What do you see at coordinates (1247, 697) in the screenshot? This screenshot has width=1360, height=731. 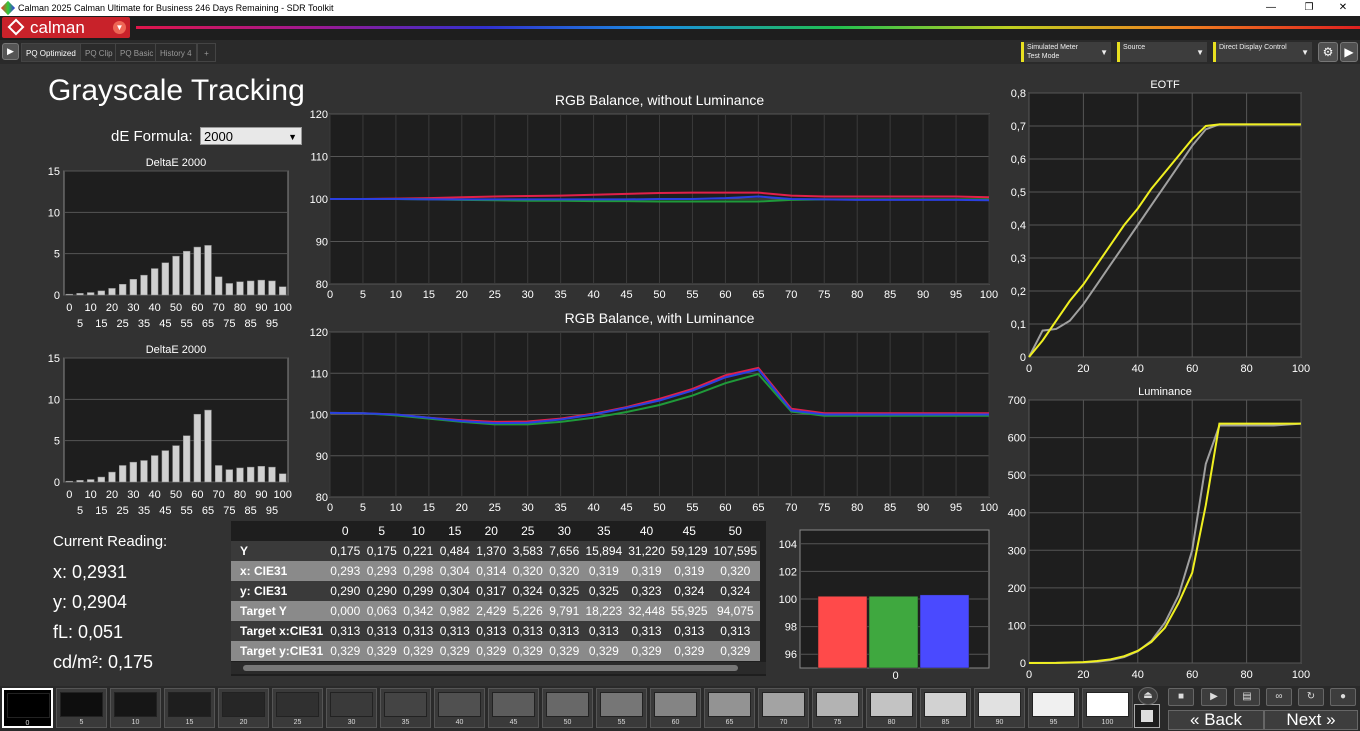 I see `save-icon: ▤` at bounding box center [1247, 697].